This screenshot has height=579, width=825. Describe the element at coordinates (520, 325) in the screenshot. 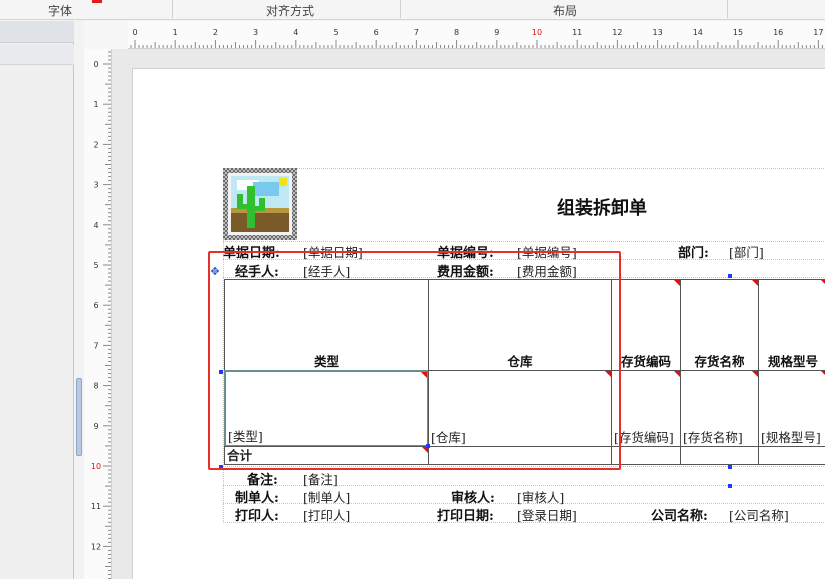

I see `table-header-cell-warehouse: 仓库` at that location.